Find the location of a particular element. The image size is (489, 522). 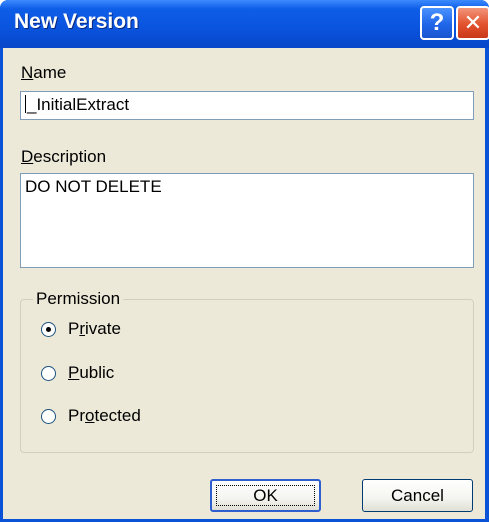

radio-selected-dot is located at coordinates (48, 329).